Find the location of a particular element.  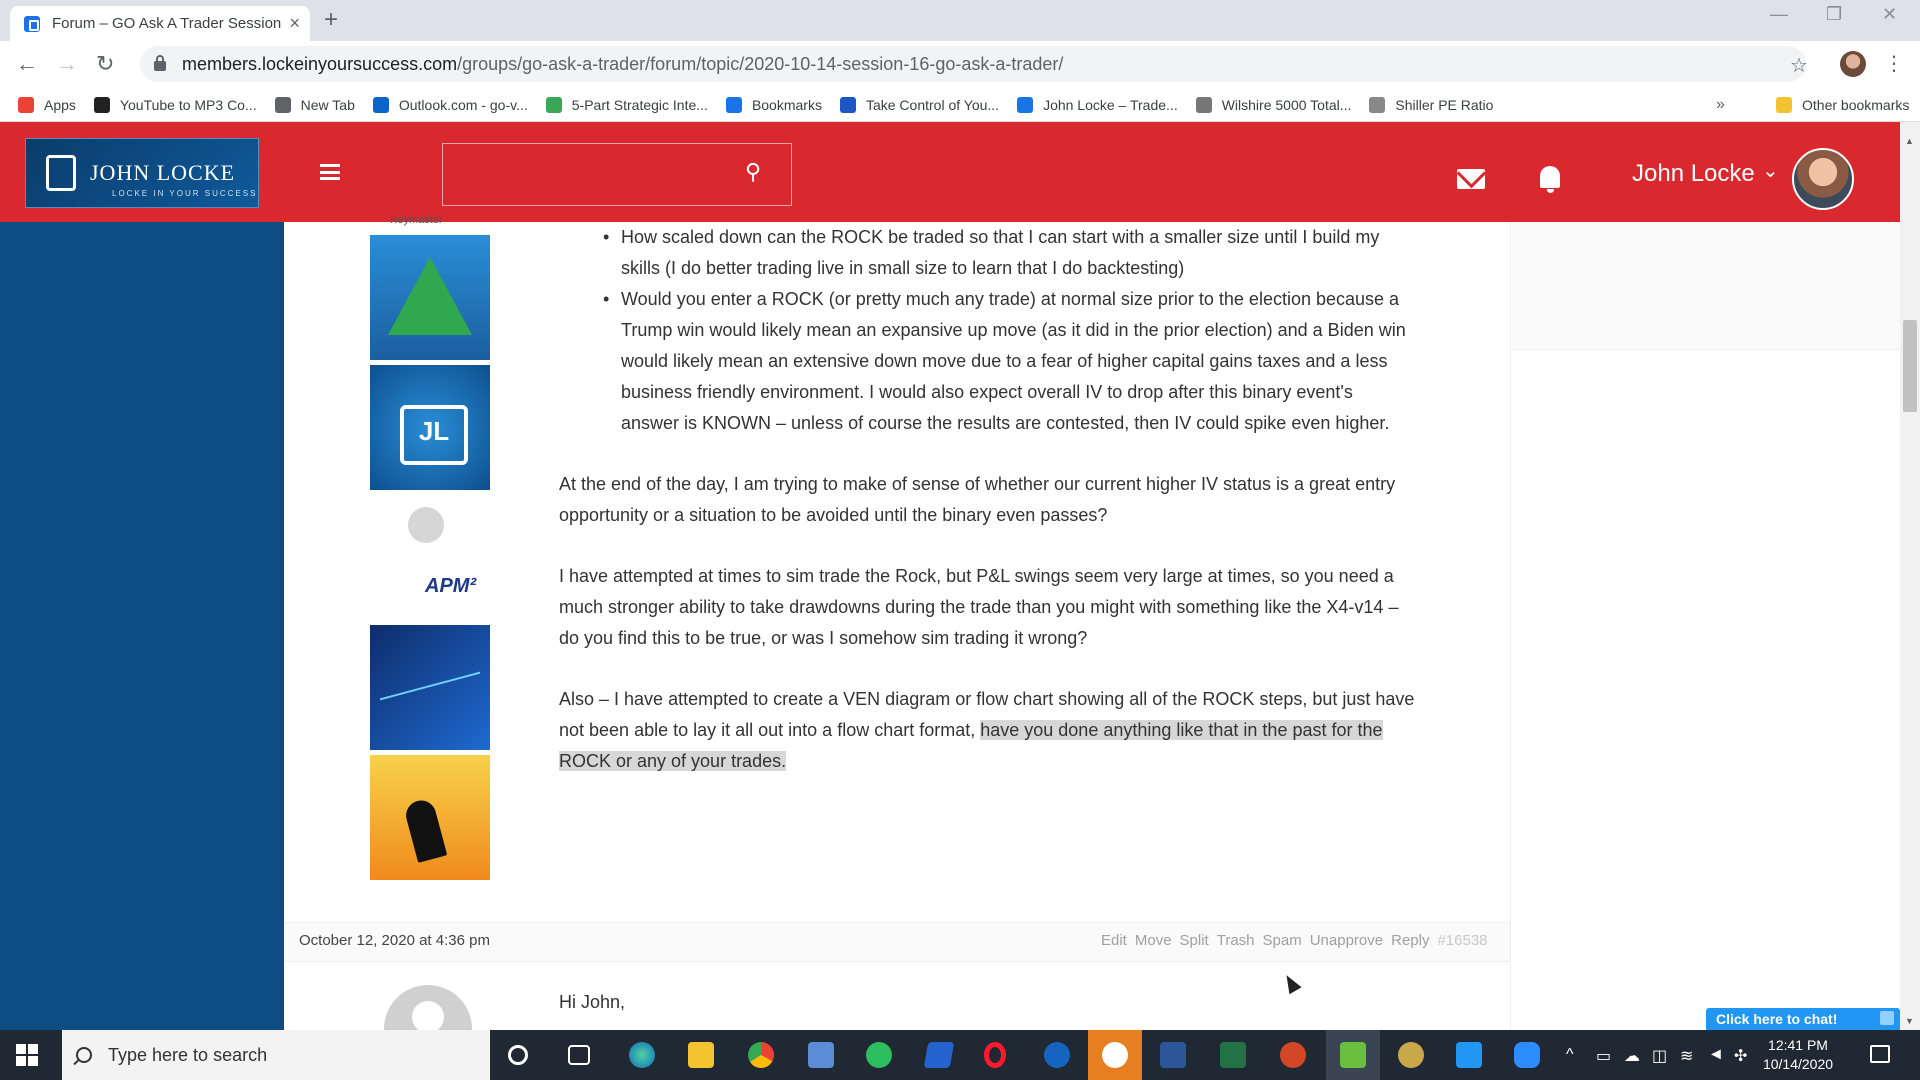

bookmark-label: Apps is located at coordinates (60, 104).